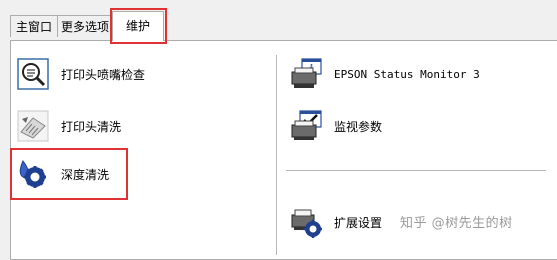 This screenshot has height=260, width=557. I want to click on deep-cleaning-button: 深度清洗, so click(63, 174).